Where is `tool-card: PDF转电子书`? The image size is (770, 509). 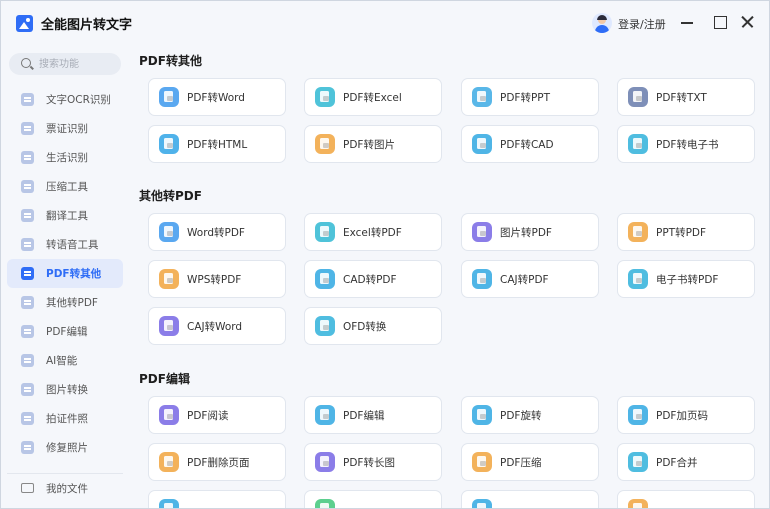
tool-card: PDF转电子书 is located at coordinates (686, 144).